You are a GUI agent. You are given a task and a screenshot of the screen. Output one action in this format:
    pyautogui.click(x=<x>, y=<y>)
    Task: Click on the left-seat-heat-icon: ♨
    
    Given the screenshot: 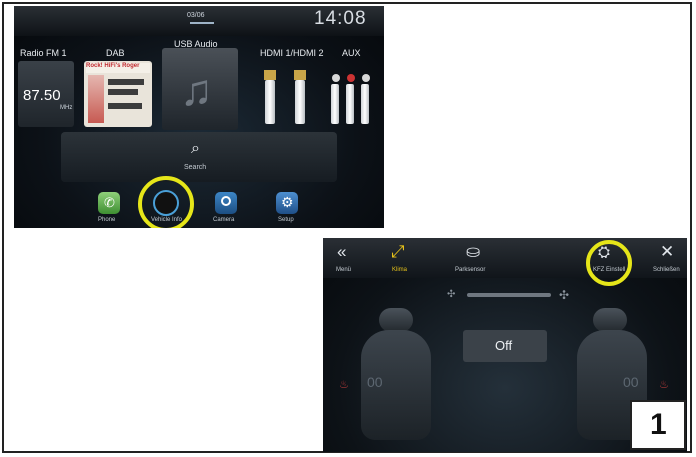 What is the action you would take?
    pyautogui.click(x=344, y=384)
    